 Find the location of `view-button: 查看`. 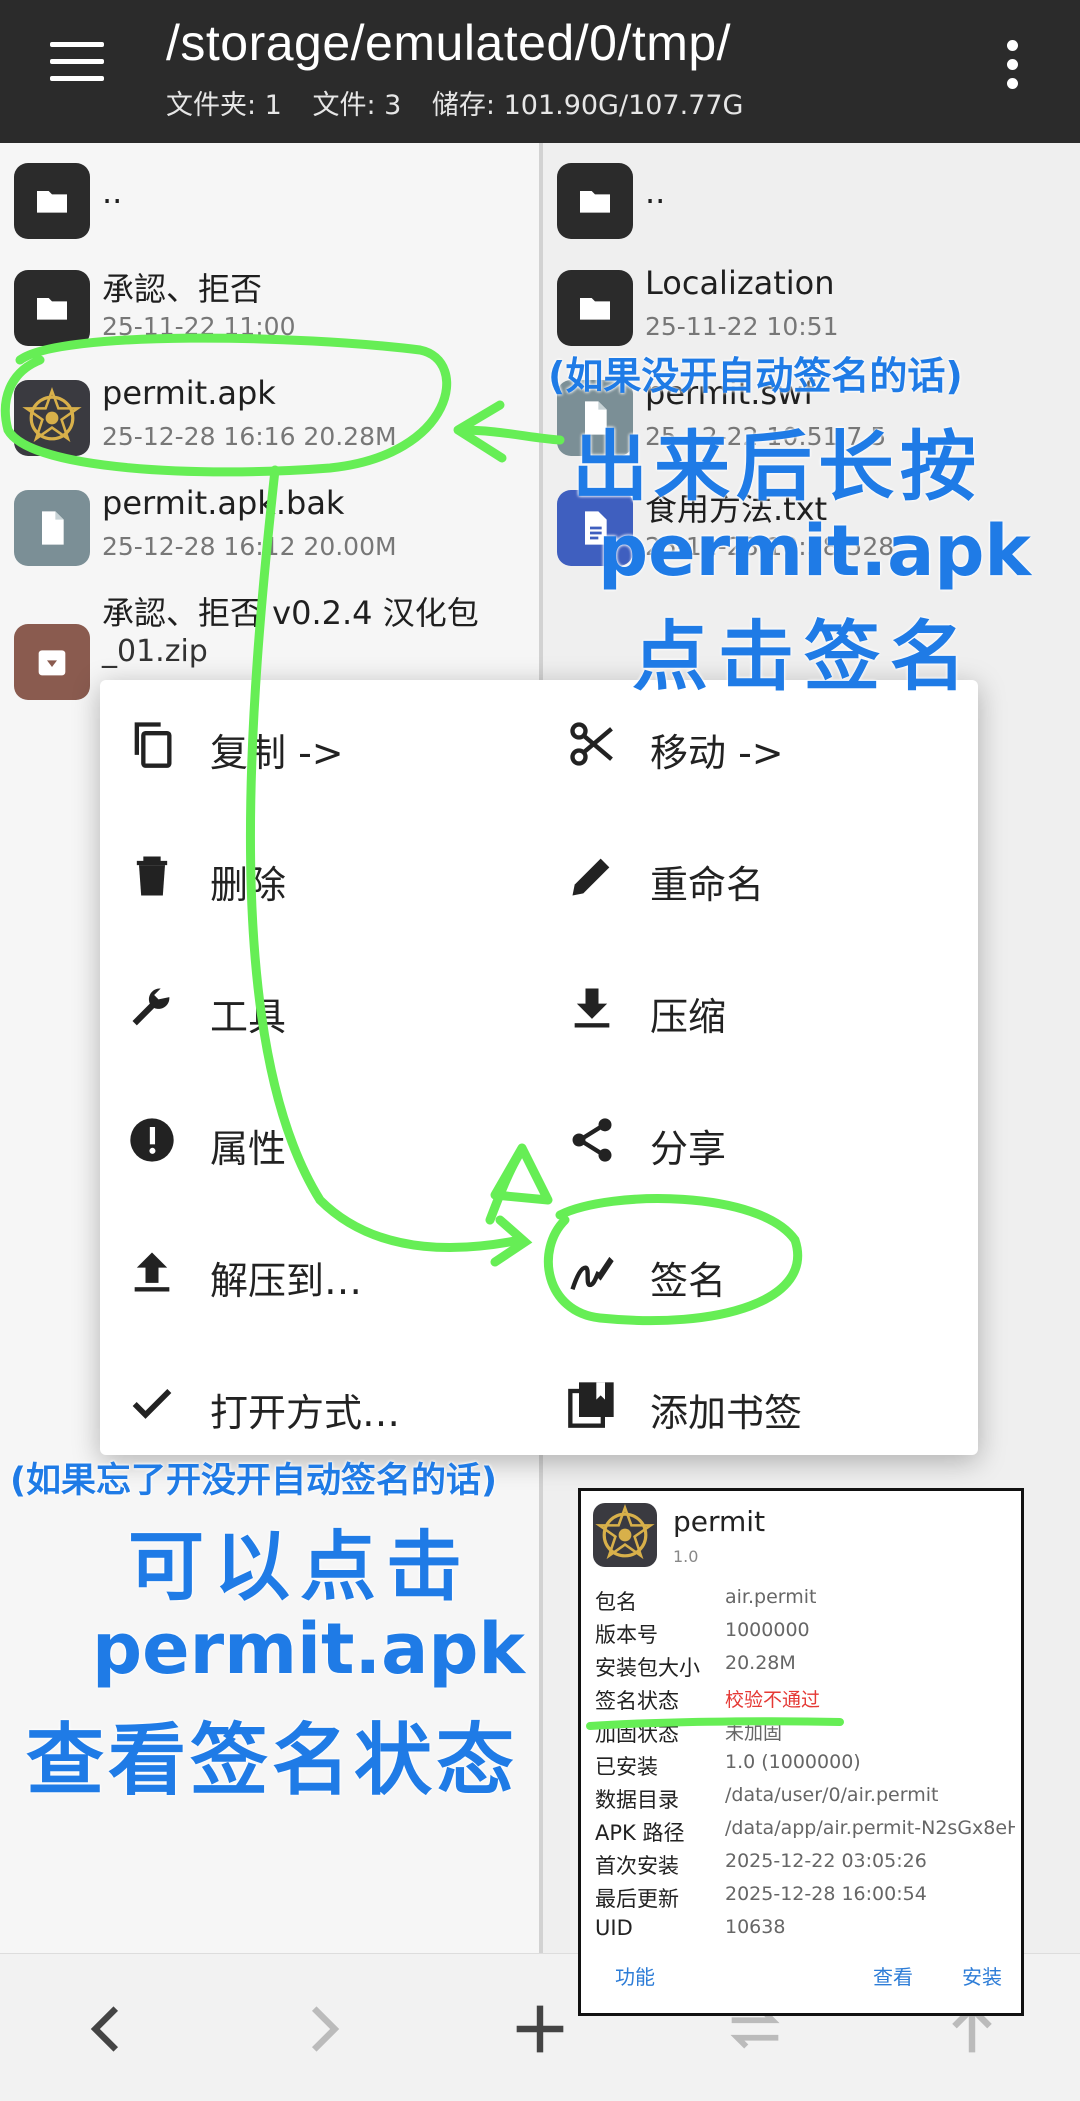

view-button: 查看 is located at coordinates (893, 1975).